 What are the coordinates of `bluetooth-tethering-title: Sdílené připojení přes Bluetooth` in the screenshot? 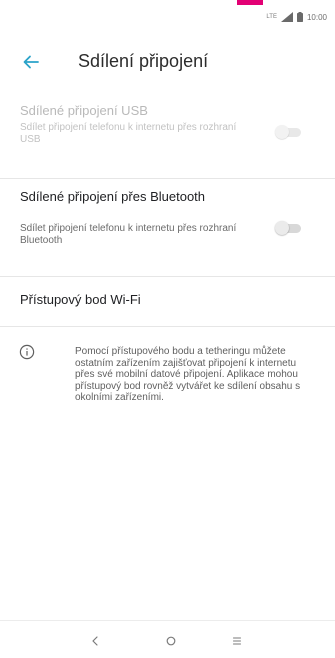 It's located at (113, 196).